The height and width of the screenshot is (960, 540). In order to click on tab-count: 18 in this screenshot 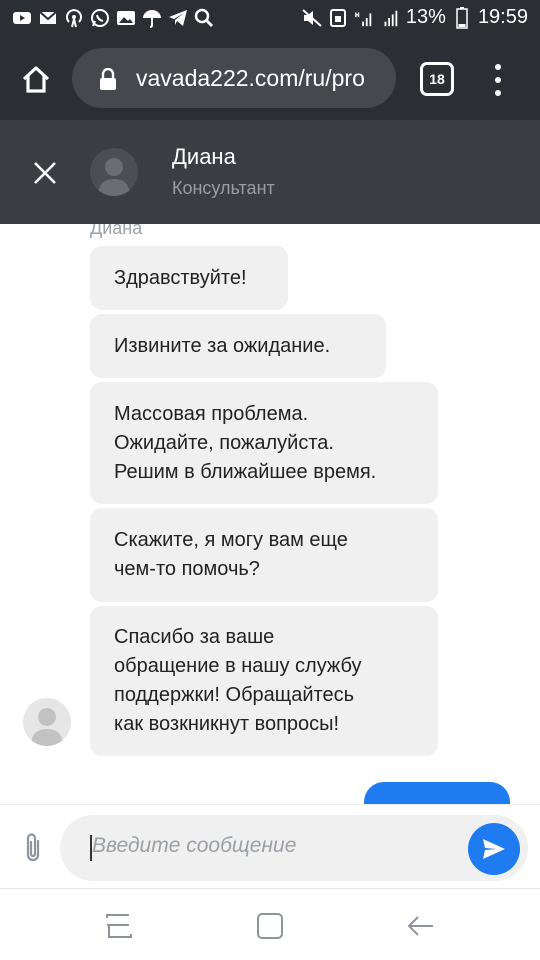, I will do `click(437, 79)`.